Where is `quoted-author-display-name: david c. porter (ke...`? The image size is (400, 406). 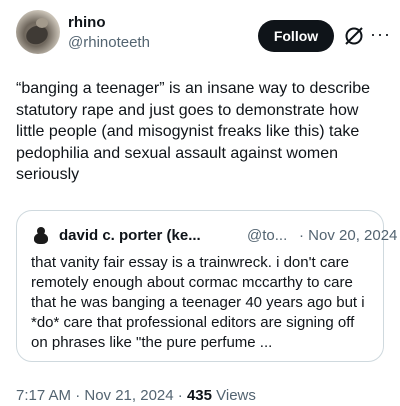
quoted-author-display-name: david c. porter (ke... is located at coordinates (130, 235).